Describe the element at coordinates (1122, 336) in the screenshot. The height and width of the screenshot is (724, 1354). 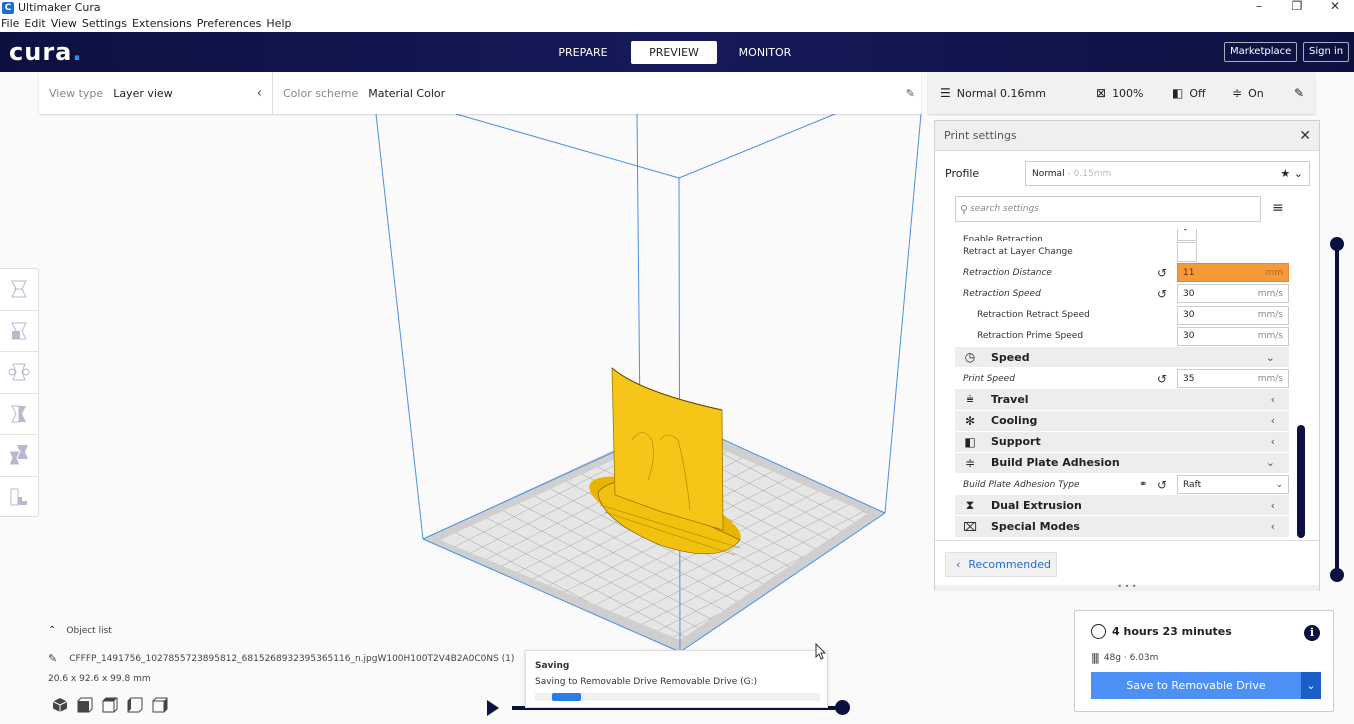
I see `setting-retraction-prime-speed: Retraction Prime Speed 30 mm/s` at that location.